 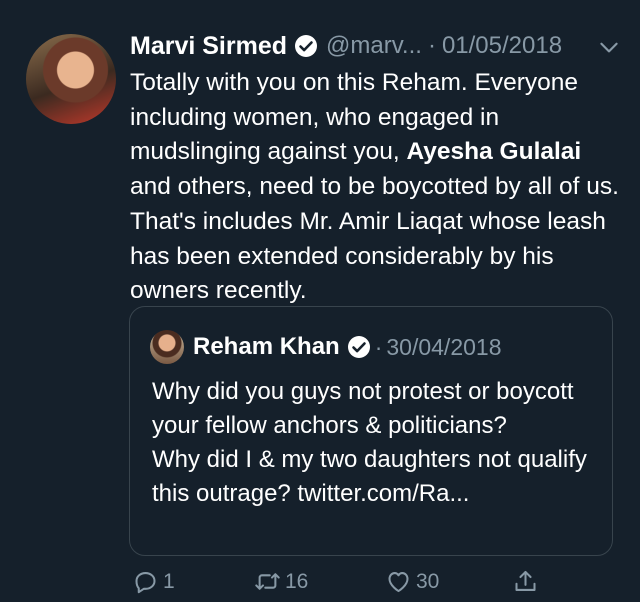 I want to click on tweet-header: Marvi Sirmed @marv... · 01/05/2018, so click(x=376, y=46).